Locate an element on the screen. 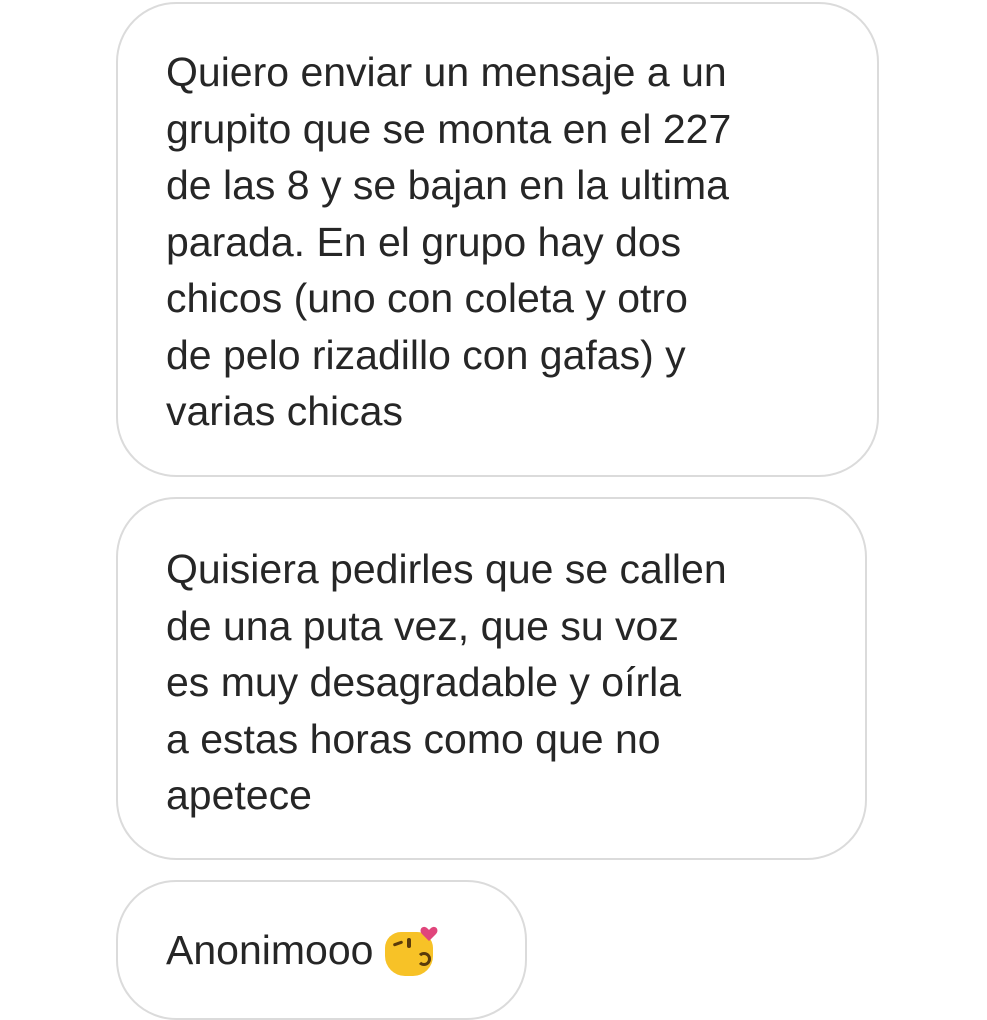 This screenshot has height=1020, width=987. message-bubble: Anonimooo is located at coordinates (321, 950).